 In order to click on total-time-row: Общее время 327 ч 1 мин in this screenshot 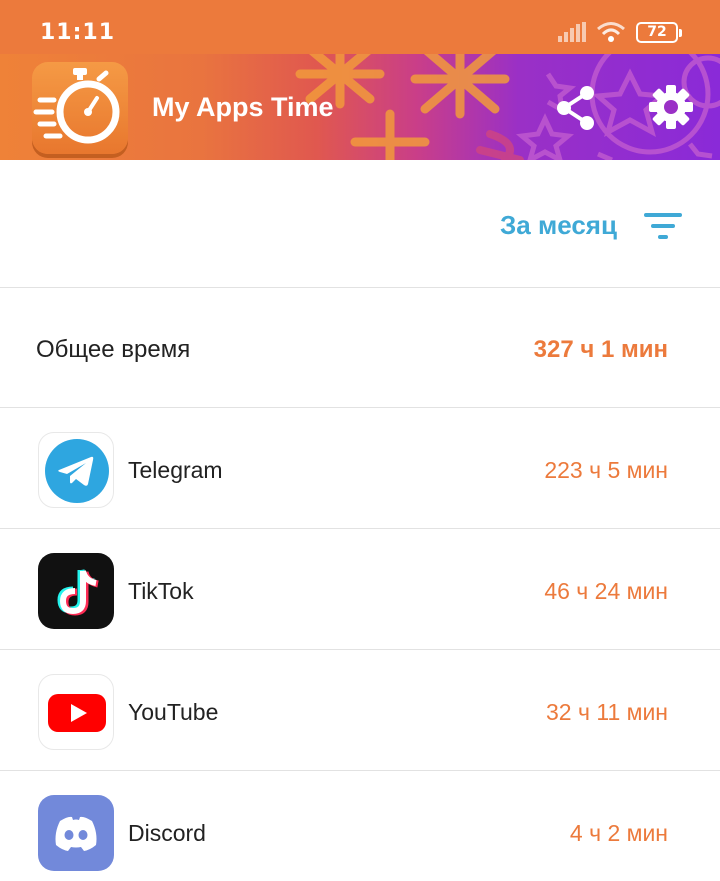, I will do `click(360, 348)`.